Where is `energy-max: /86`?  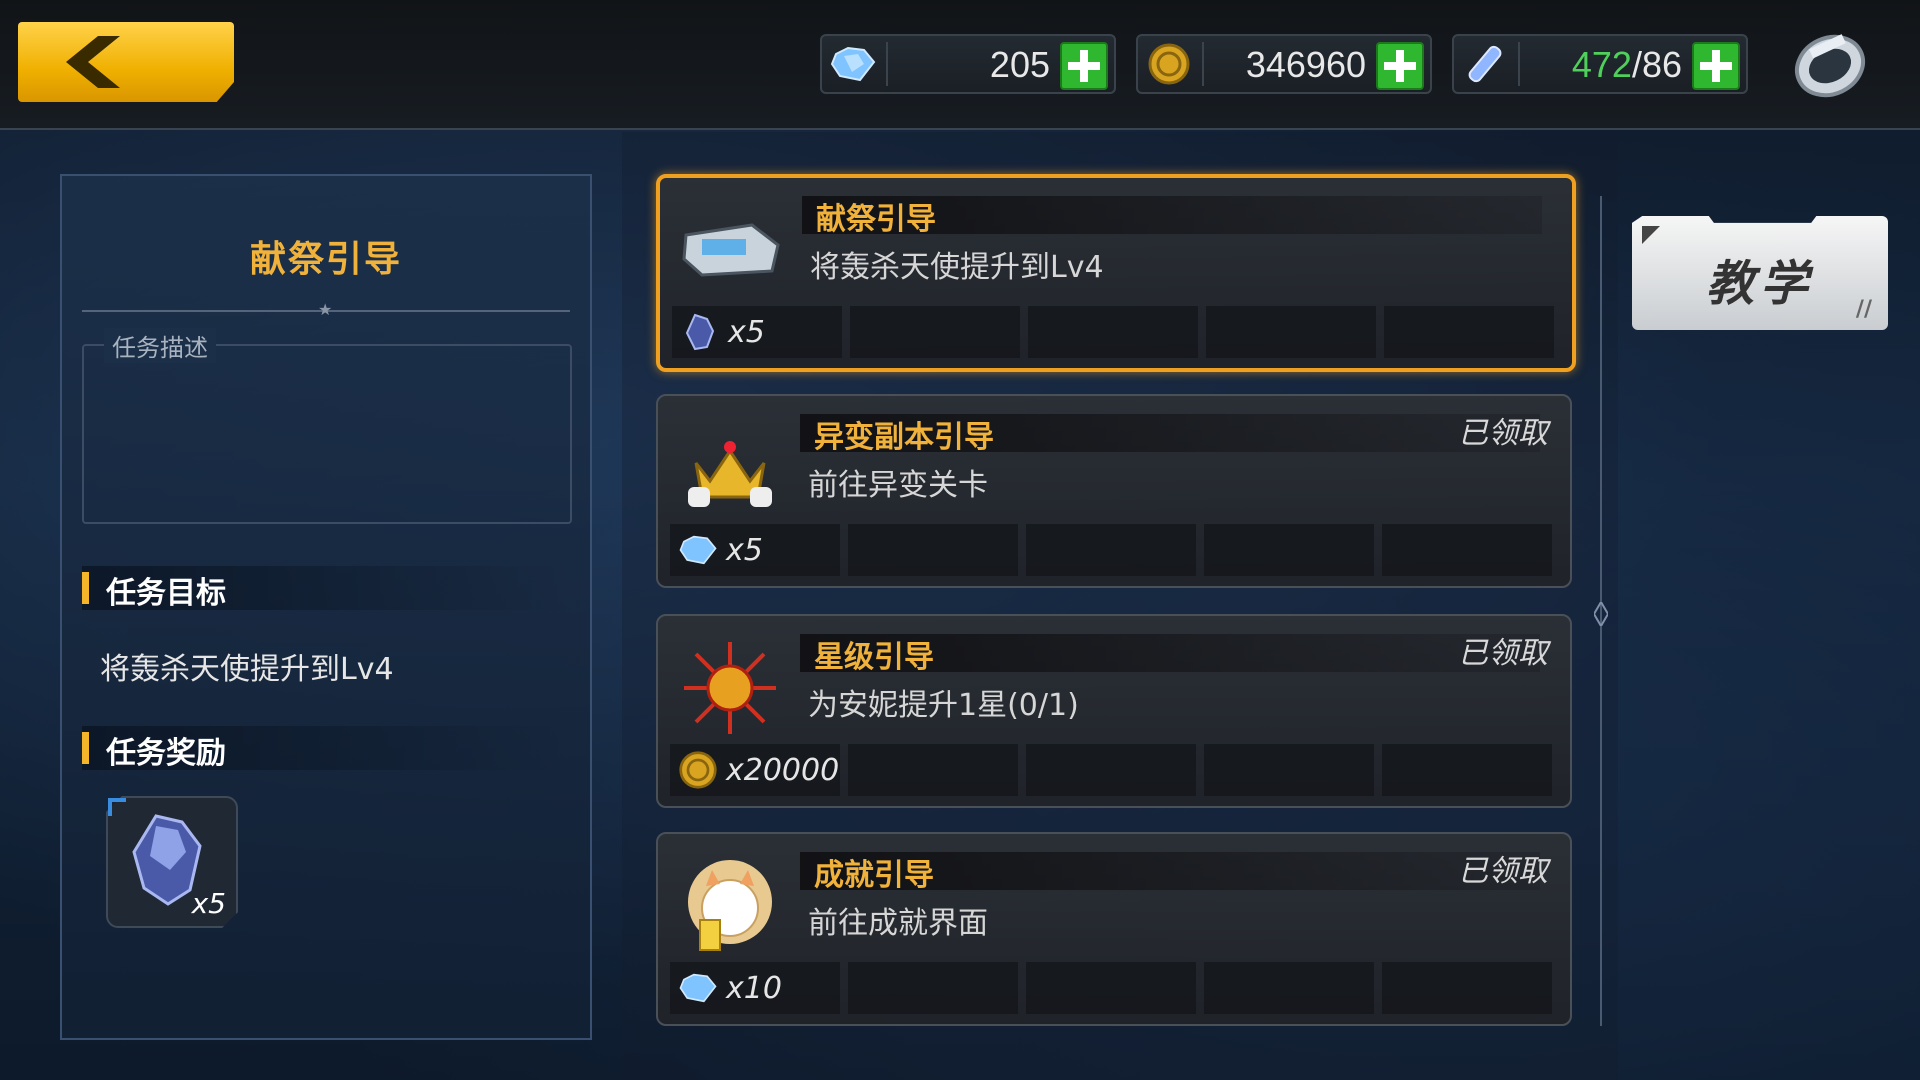
energy-max: /86 is located at coordinates (1656, 64).